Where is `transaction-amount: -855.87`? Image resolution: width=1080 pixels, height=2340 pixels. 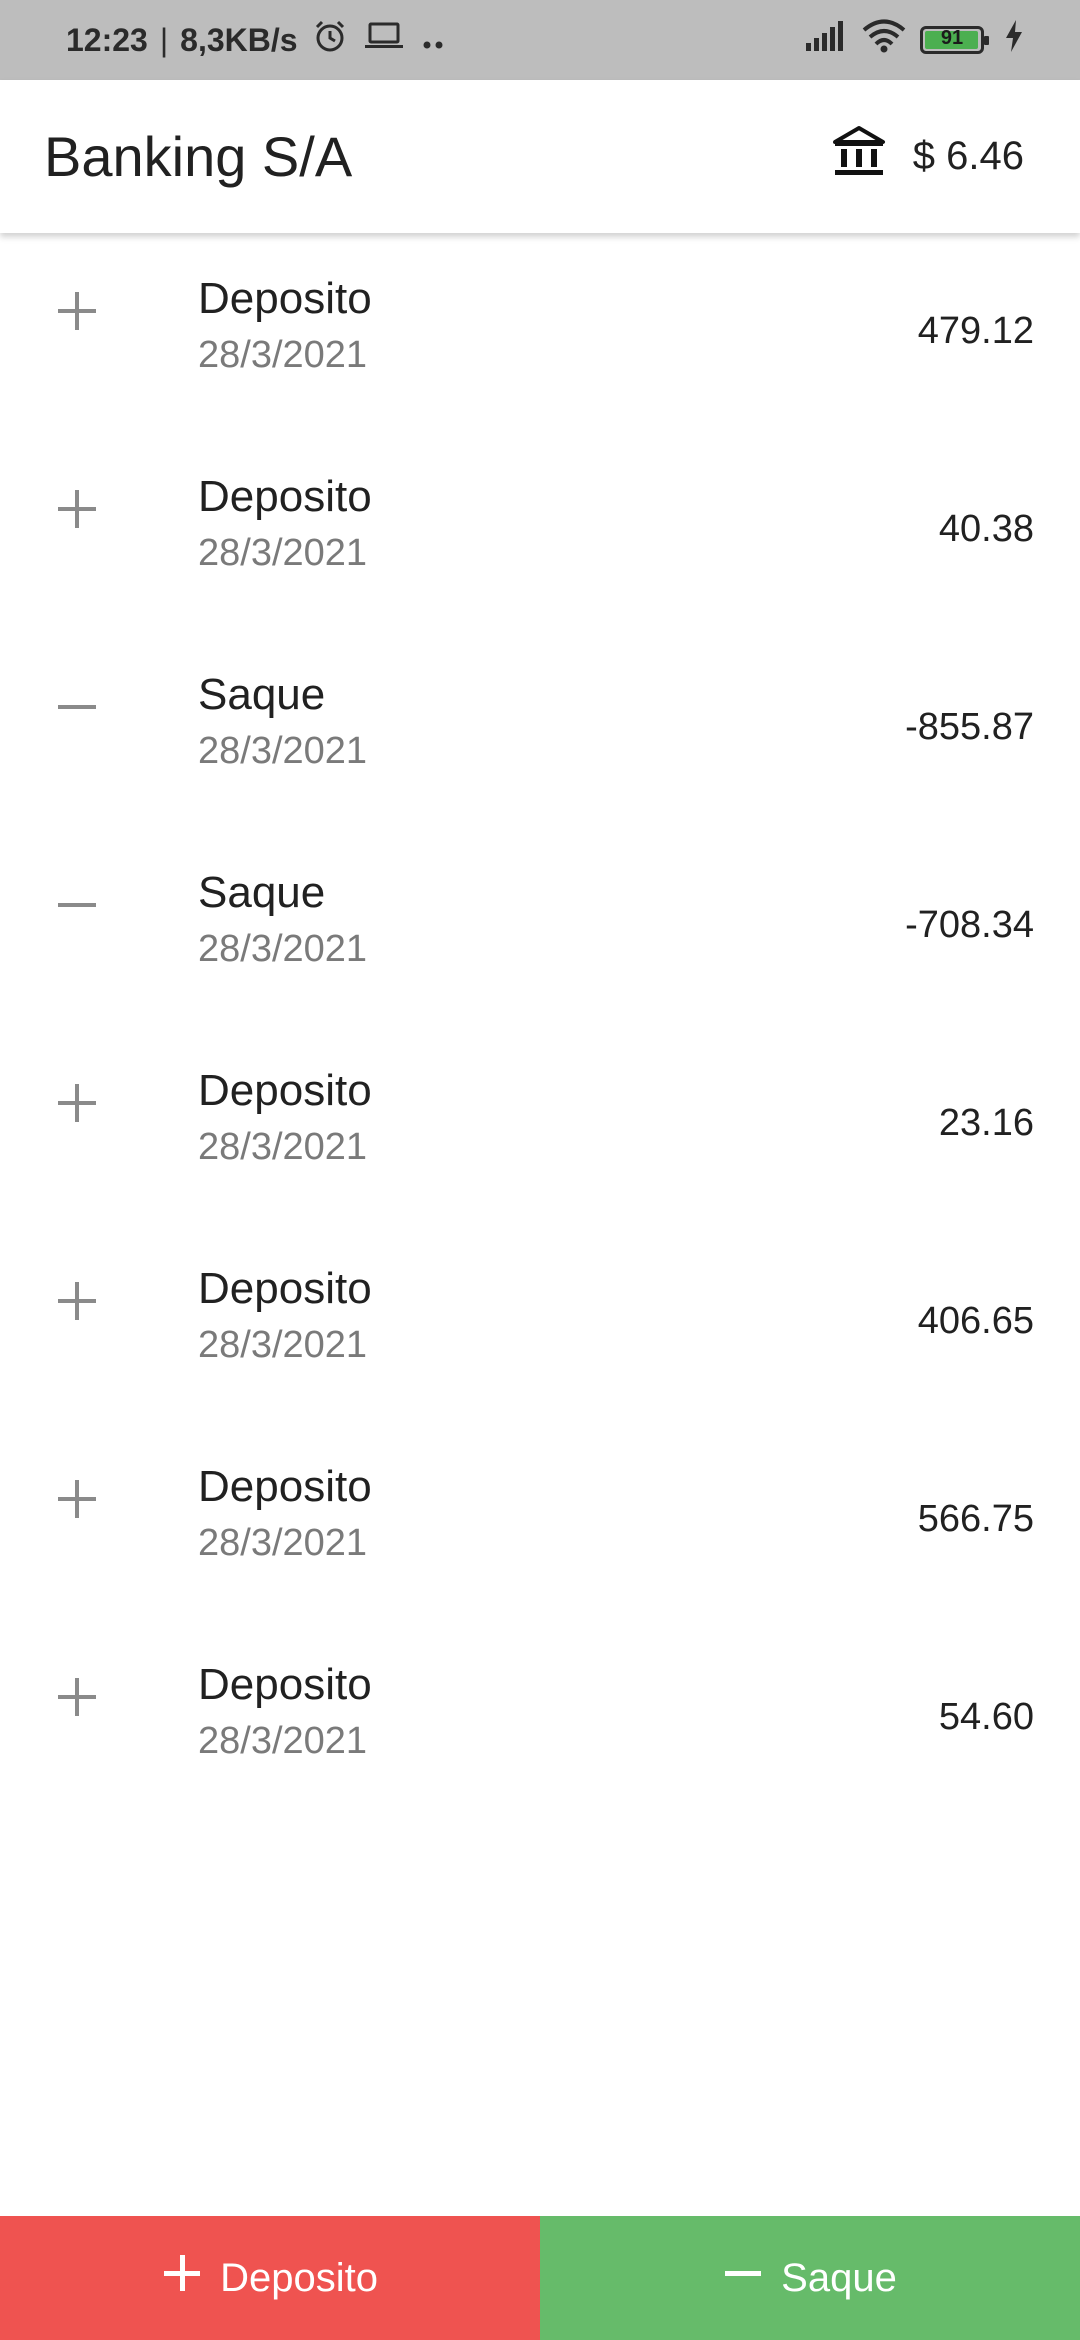
transaction-amount: -855.87 is located at coordinates (969, 727).